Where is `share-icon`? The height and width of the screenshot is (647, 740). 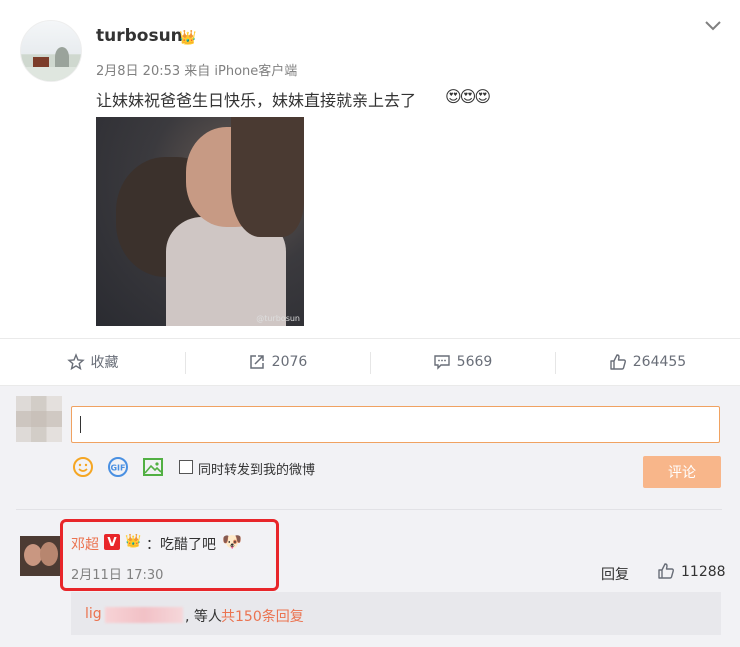
share-icon is located at coordinates (256, 362).